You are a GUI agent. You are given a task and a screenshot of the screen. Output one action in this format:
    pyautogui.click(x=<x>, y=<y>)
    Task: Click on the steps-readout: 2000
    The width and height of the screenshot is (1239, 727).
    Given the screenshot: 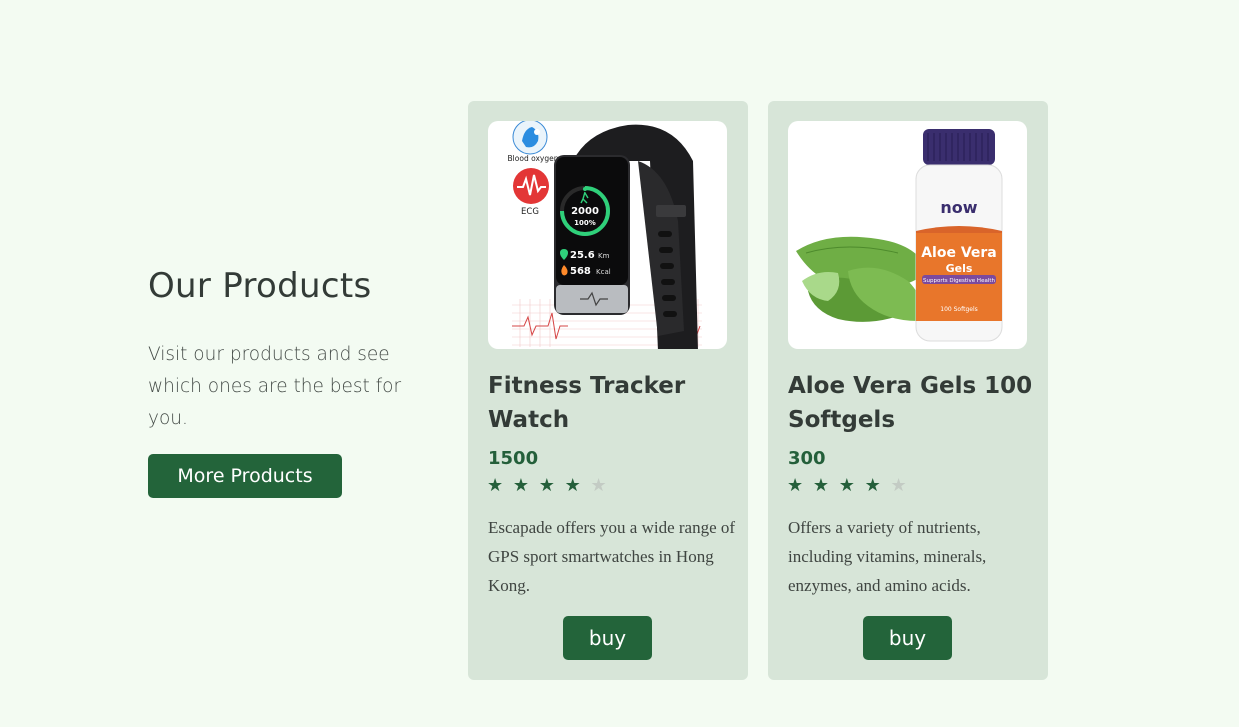 What is the action you would take?
    pyautogui.click(x=585, y=211)
    